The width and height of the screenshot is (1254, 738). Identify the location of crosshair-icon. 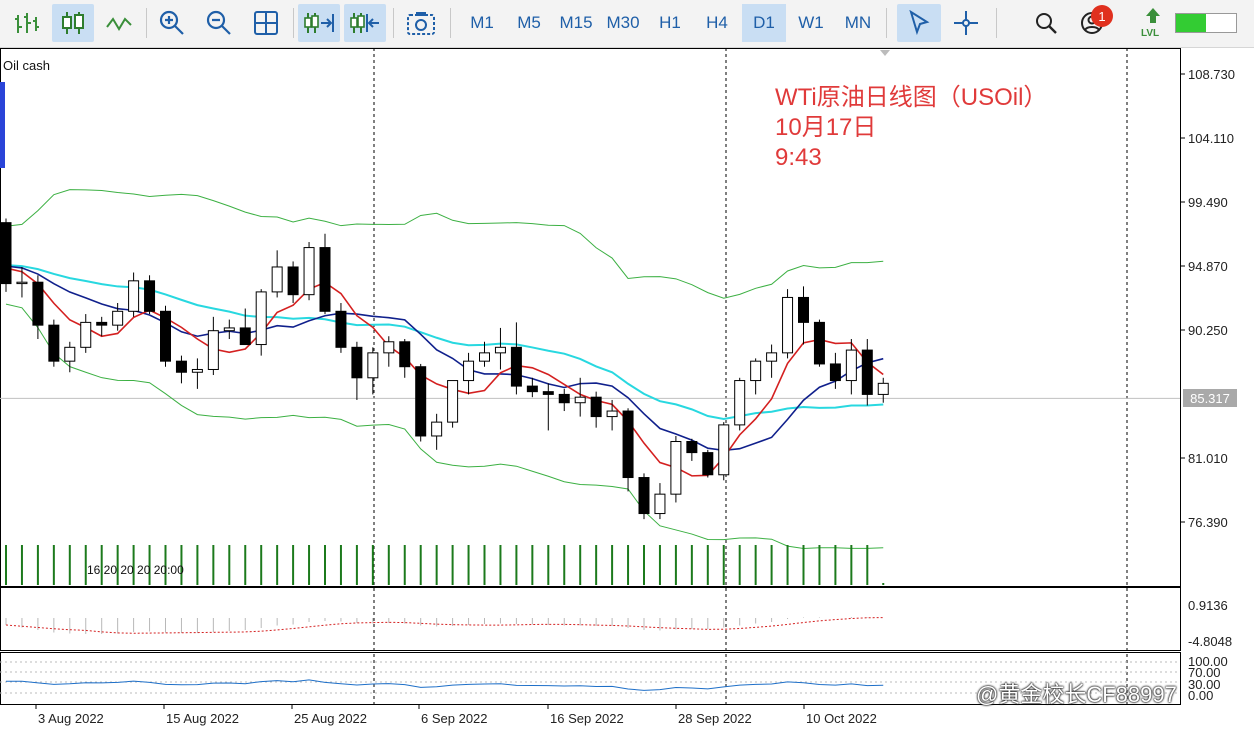
(966, 23).